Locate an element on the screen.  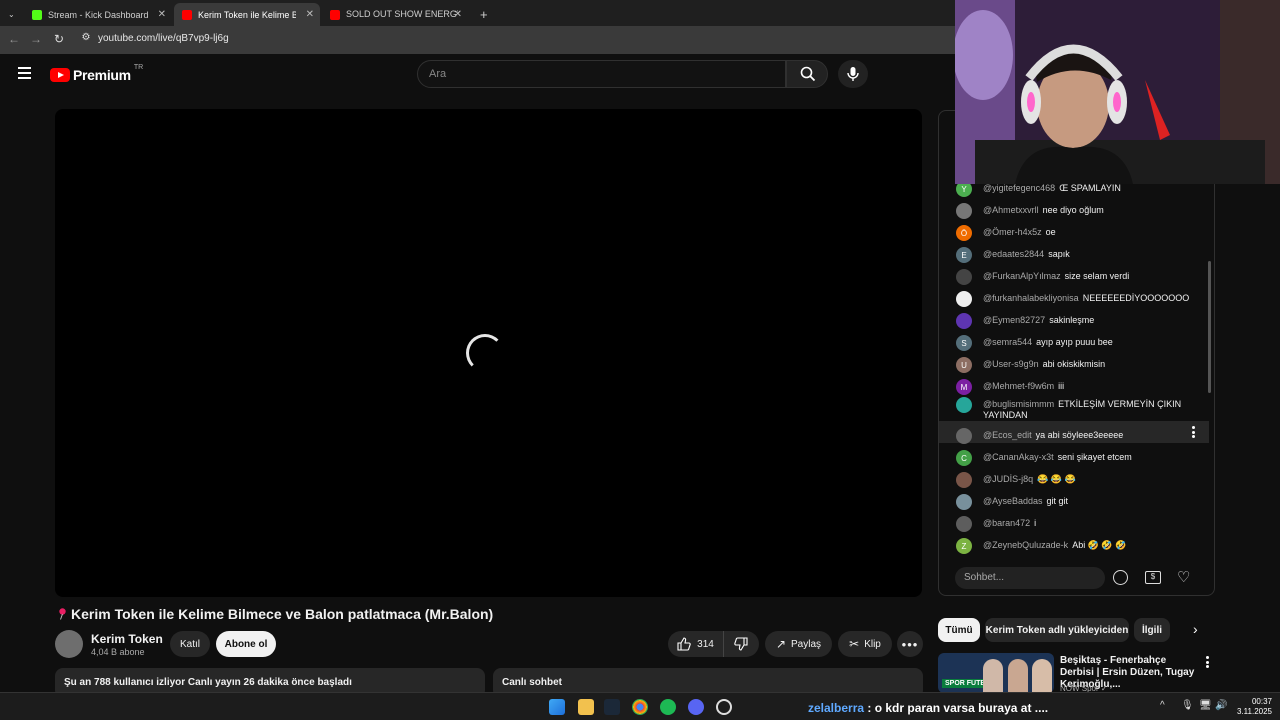
tab-list-button: ⌄ is located at coordinates (12, 14).